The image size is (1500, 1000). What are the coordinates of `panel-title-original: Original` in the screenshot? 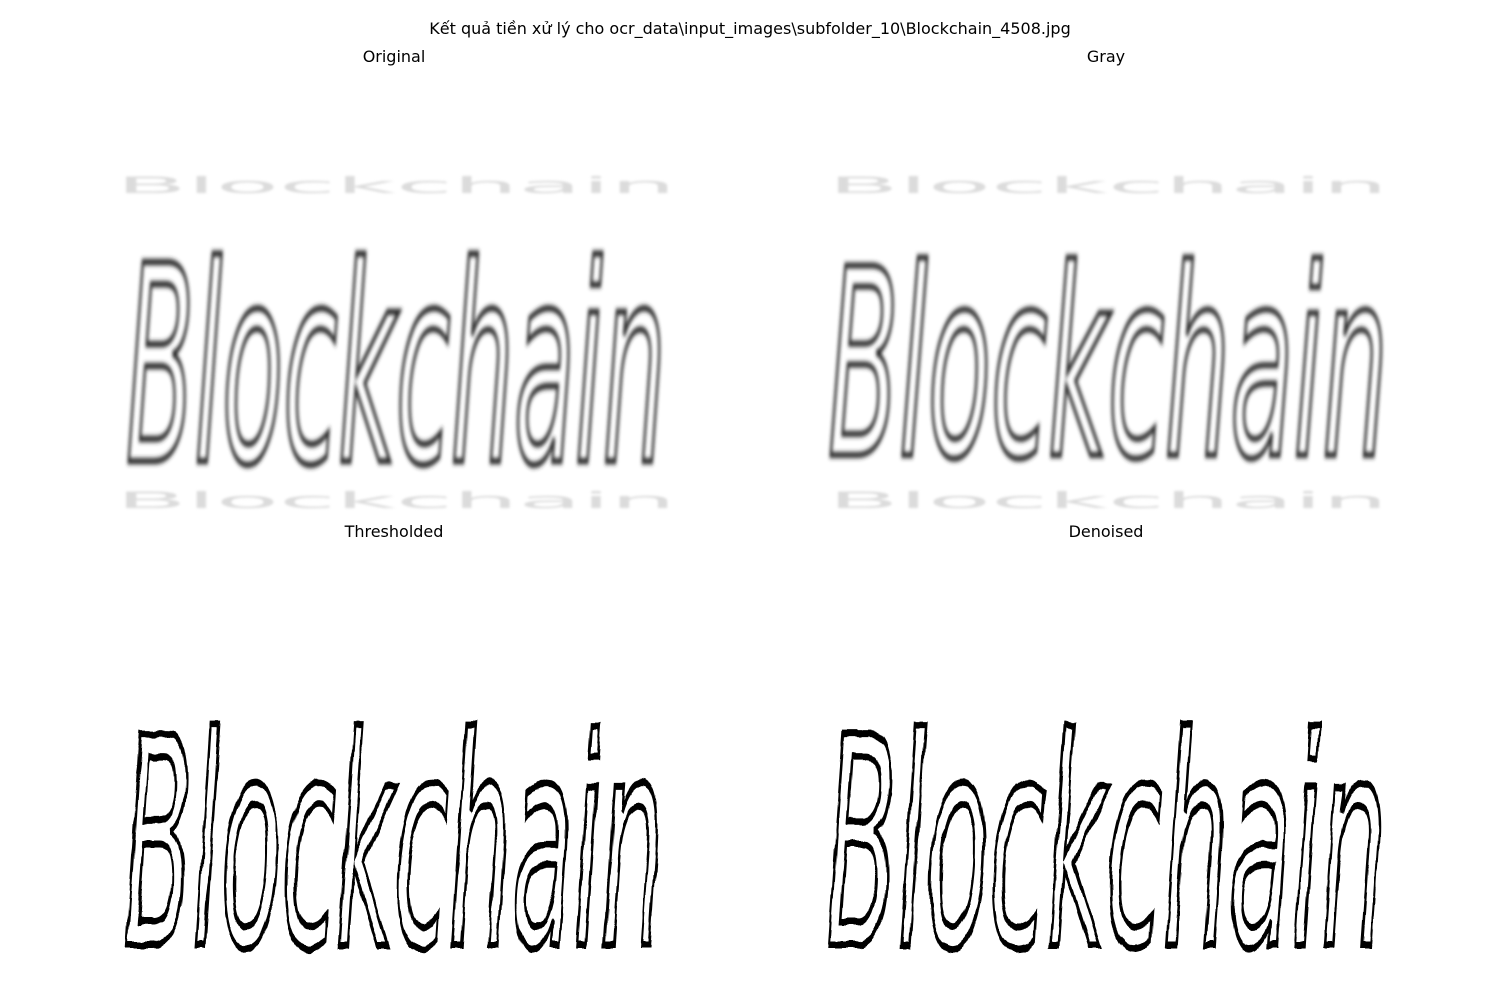 It's located at (394, 56).